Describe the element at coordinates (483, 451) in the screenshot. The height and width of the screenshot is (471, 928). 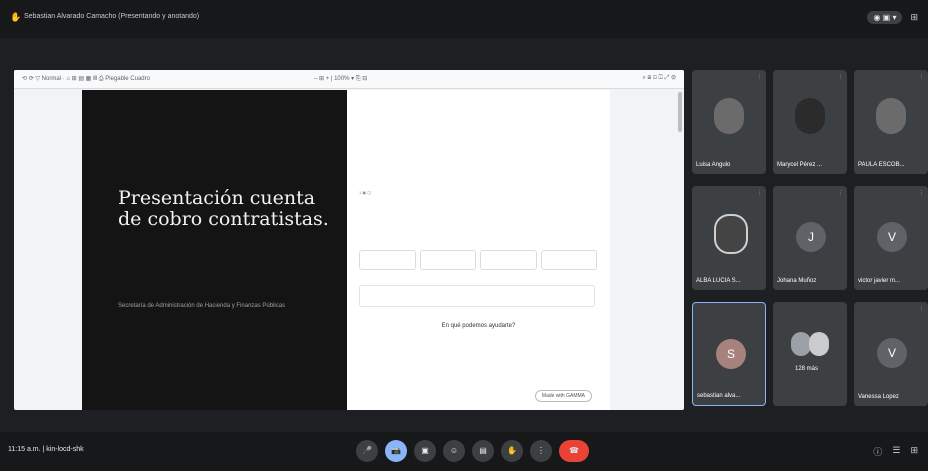
I see `present-button: ▤` at that location.